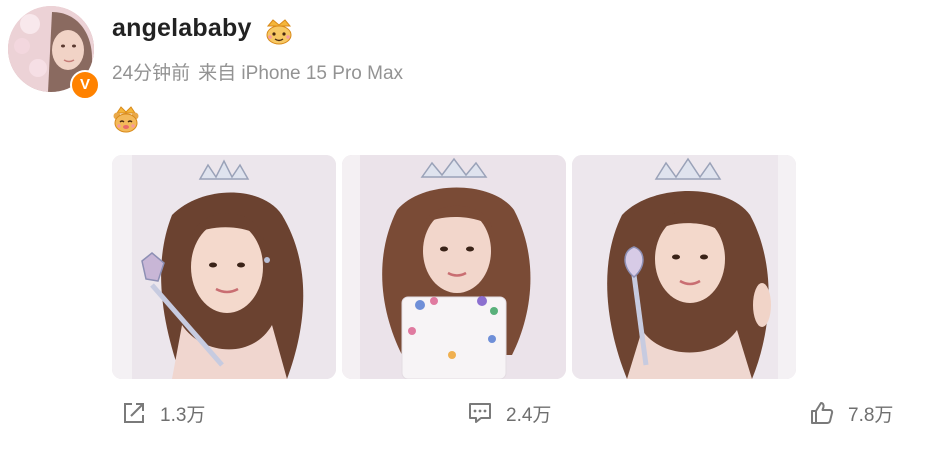 The image size is (940, 455). What do you see at coordinates (182, 28) in the screenshot?
I see `username: angelababy` at bounding box center [182, 28].